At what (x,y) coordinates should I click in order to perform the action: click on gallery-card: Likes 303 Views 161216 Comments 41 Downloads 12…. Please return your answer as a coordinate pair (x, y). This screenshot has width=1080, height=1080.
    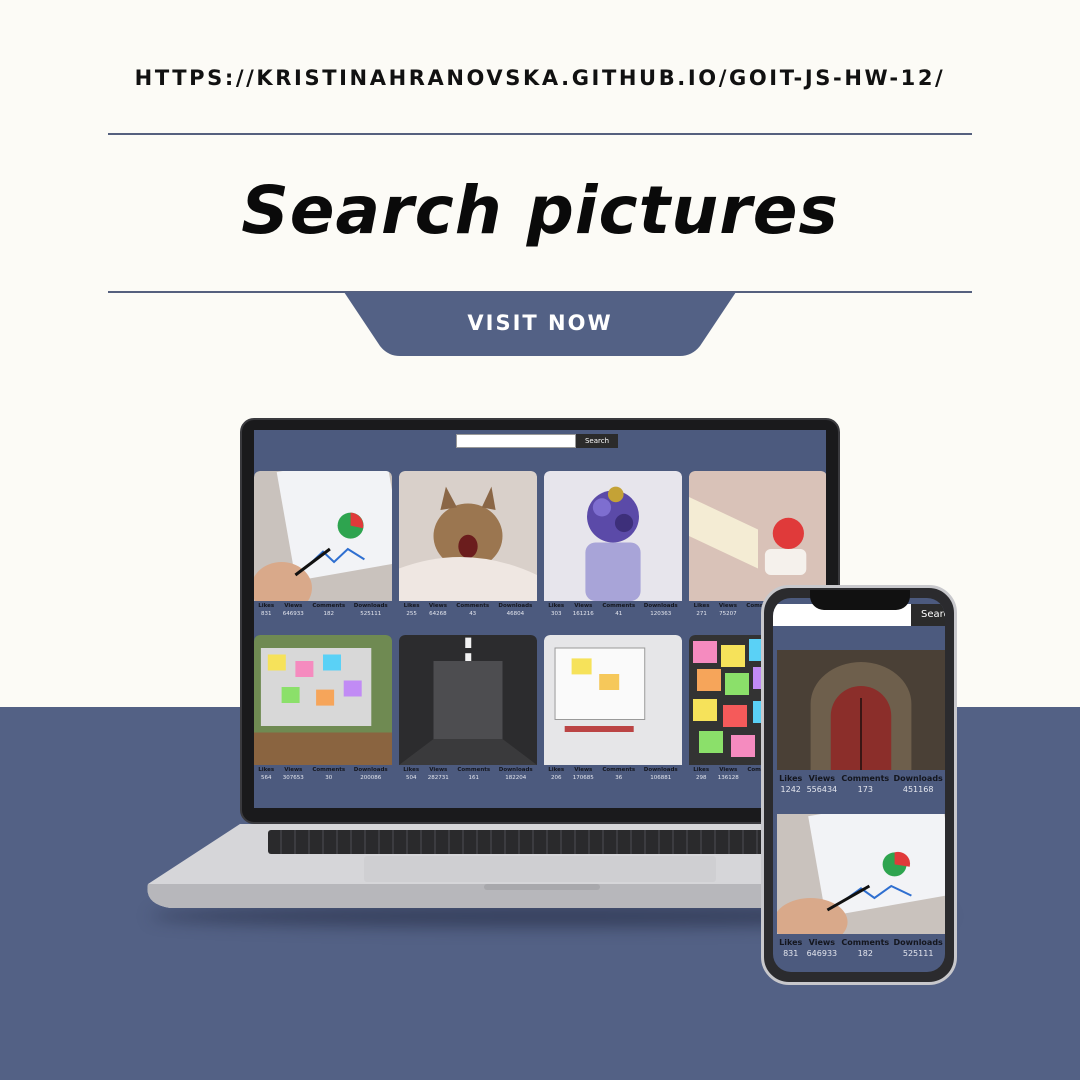
    Looking at the image, I should click on (613, 549).